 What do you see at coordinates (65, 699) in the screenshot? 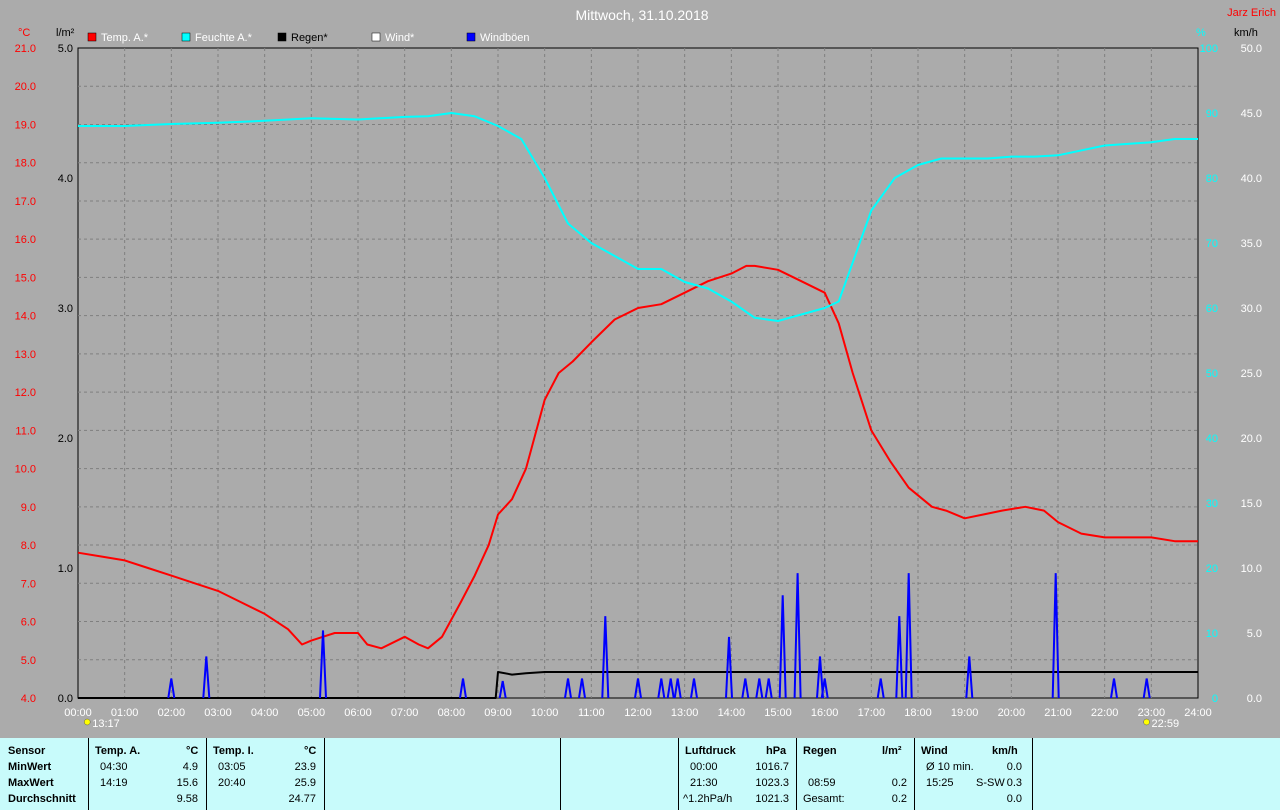
I see `rain-tick-label: 0.0` at bounding box center [65, 699].